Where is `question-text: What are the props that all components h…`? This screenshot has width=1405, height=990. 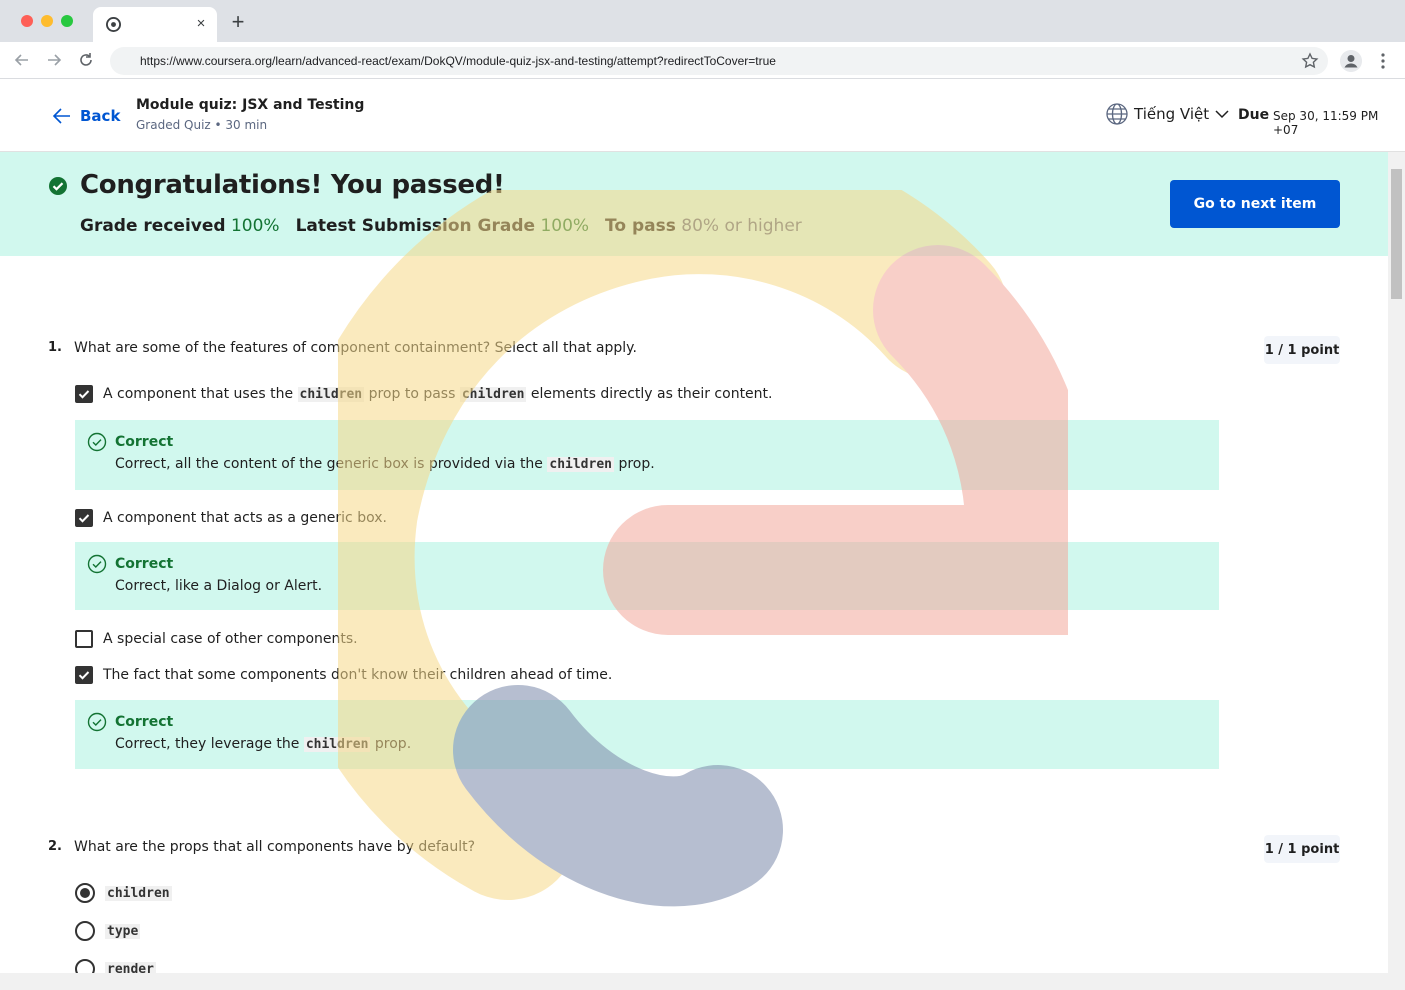
question-text: What are the props that all components h… is located at coordinates (275, 847).